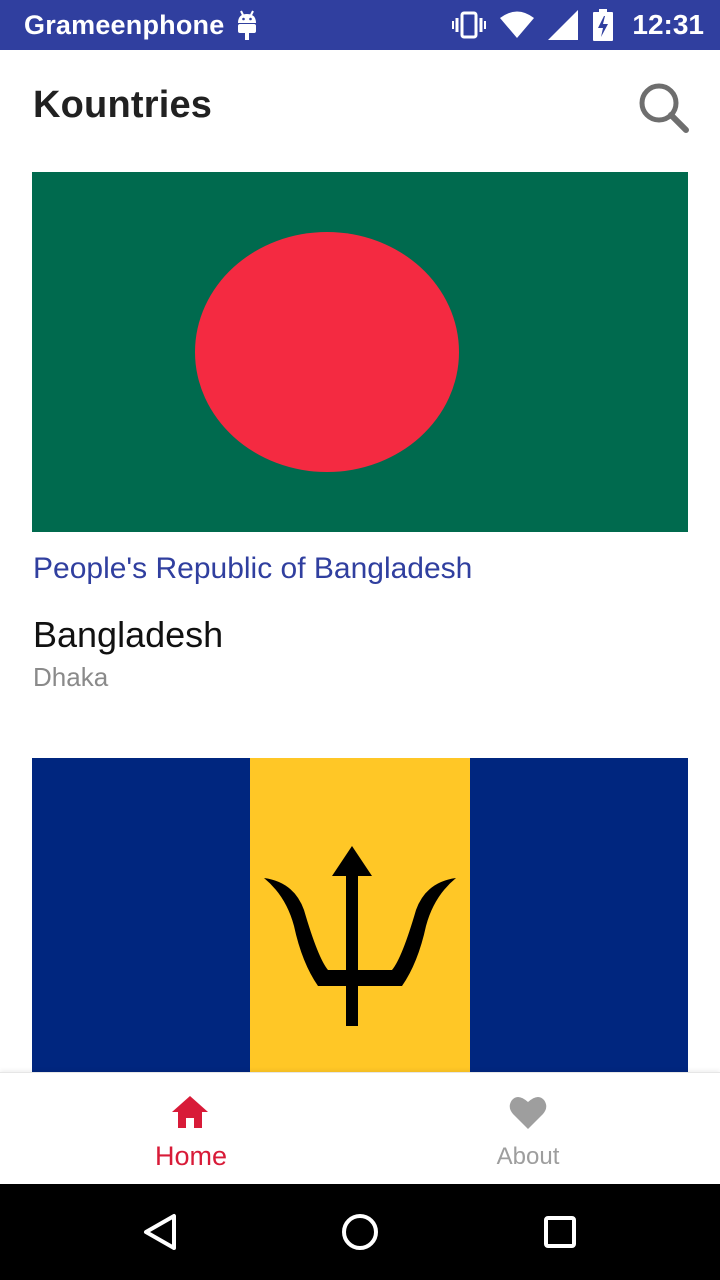 This screenshot has height=1280, width=720. Describe the element at coordinates (528, 1156) in the screenshot. I see `nav-about-label: About` at that location.